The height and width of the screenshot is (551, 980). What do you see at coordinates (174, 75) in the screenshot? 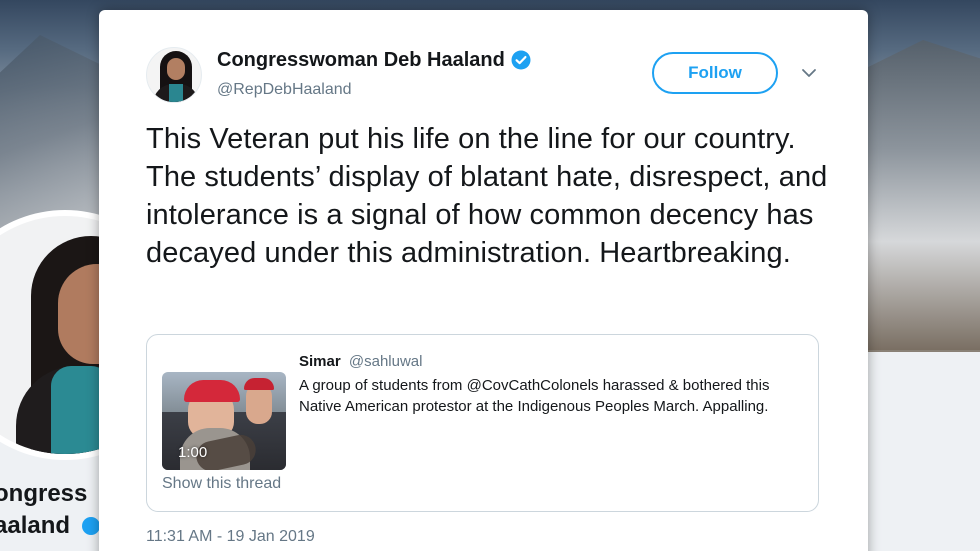
I see `tweet-avatar` at bounding box center [174, 75].